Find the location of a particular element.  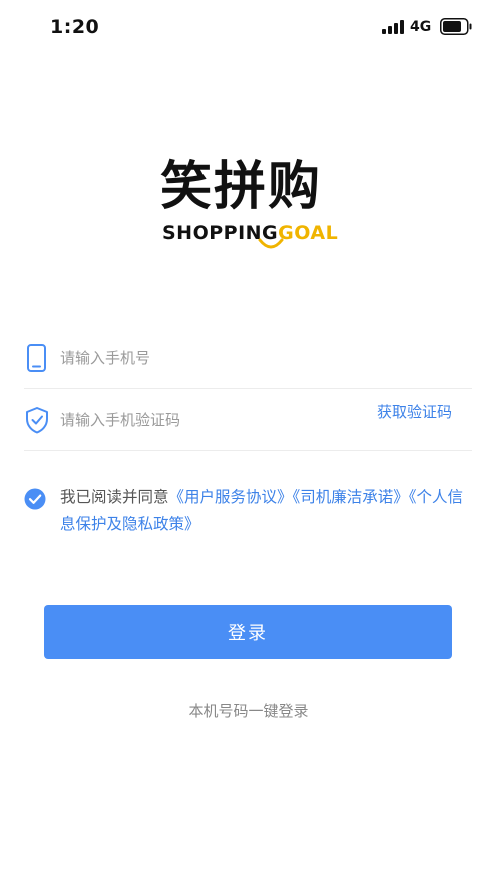

status-bar: 1:20 4G is located at coordinates (248, 27).